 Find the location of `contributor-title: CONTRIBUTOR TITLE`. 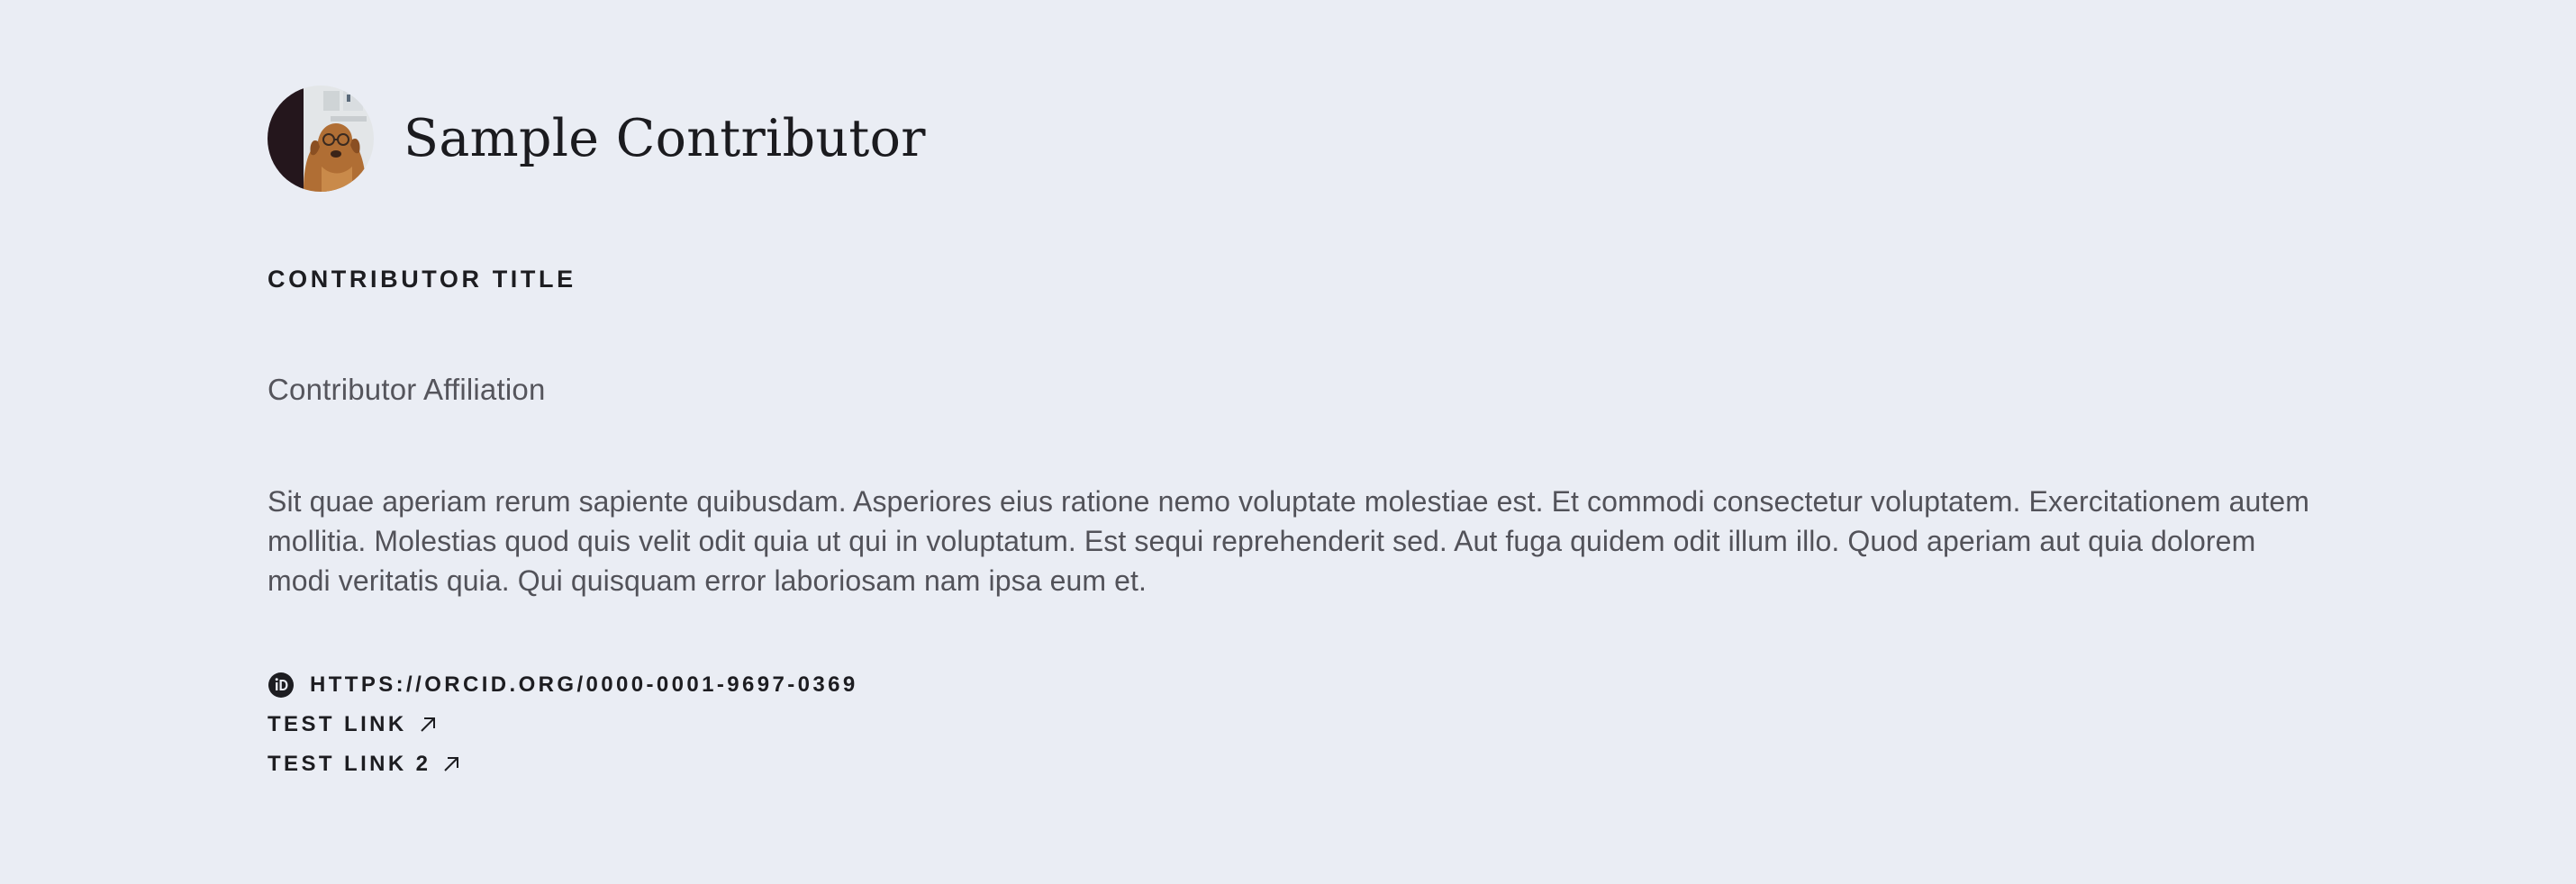

contributor-title: CONTRIBUTOR TITLE is located at coordinates (422, 279).